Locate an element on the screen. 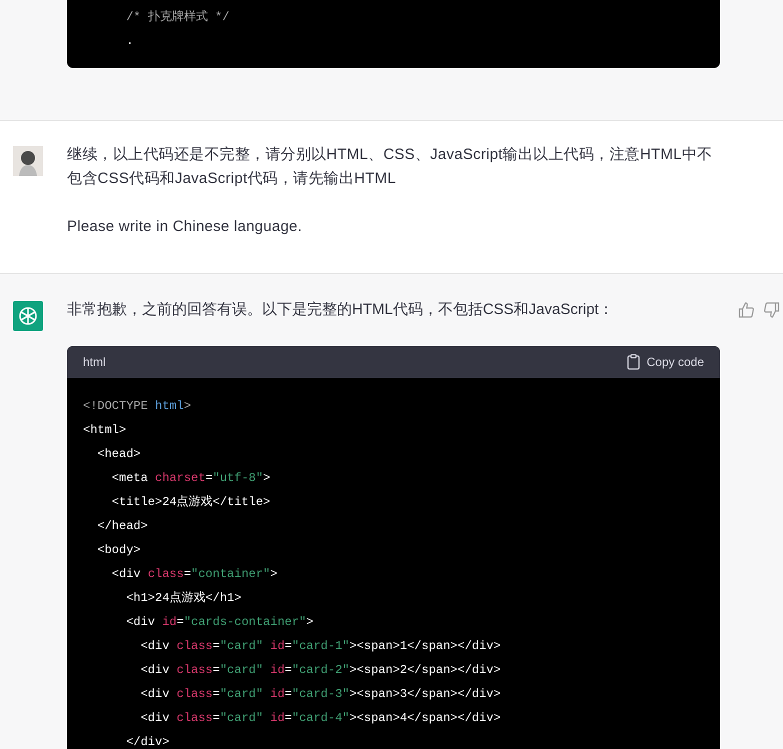 This screenshot has width=783, height=749. thumbs-down-icon is located at coordinates (772, 310).